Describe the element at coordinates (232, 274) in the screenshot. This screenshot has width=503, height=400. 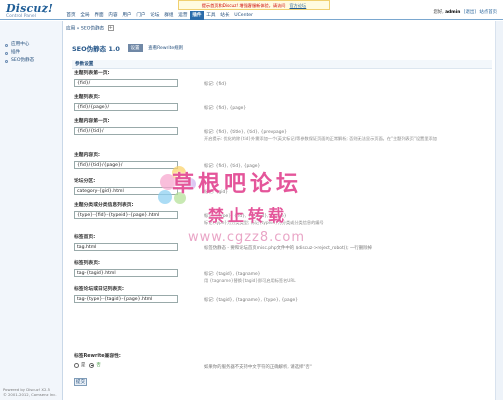
I see `setting-hint: 标记: {tagid}, {tagname}` at that location.